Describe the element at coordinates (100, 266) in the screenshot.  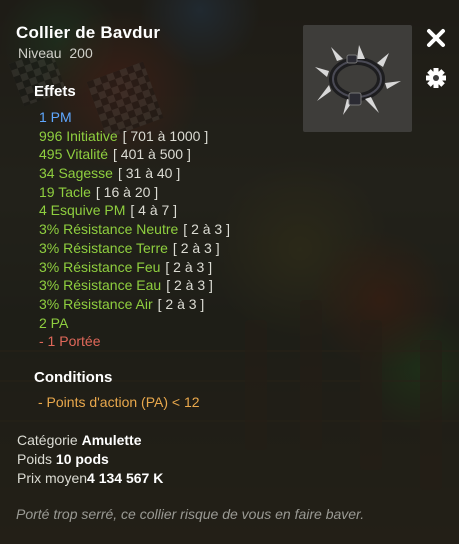
I see `effect-value: 3% Résistance Feu` at that location.